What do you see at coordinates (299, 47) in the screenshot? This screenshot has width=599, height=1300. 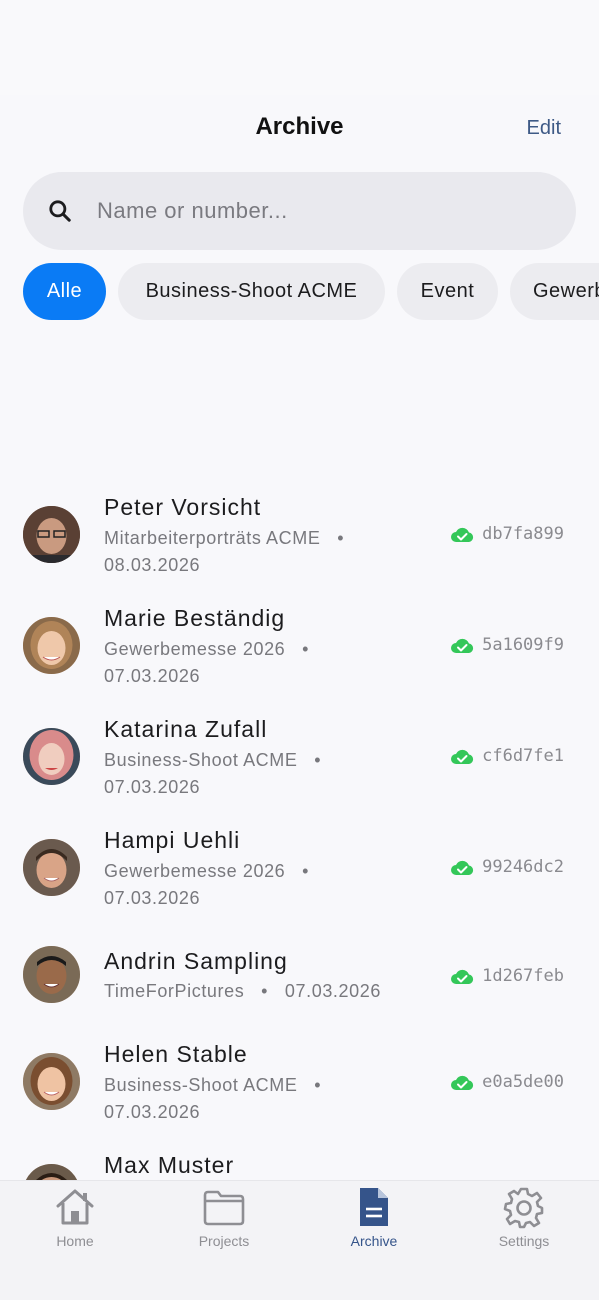 I see `status-bar-area` at bounding box center [299, 47].